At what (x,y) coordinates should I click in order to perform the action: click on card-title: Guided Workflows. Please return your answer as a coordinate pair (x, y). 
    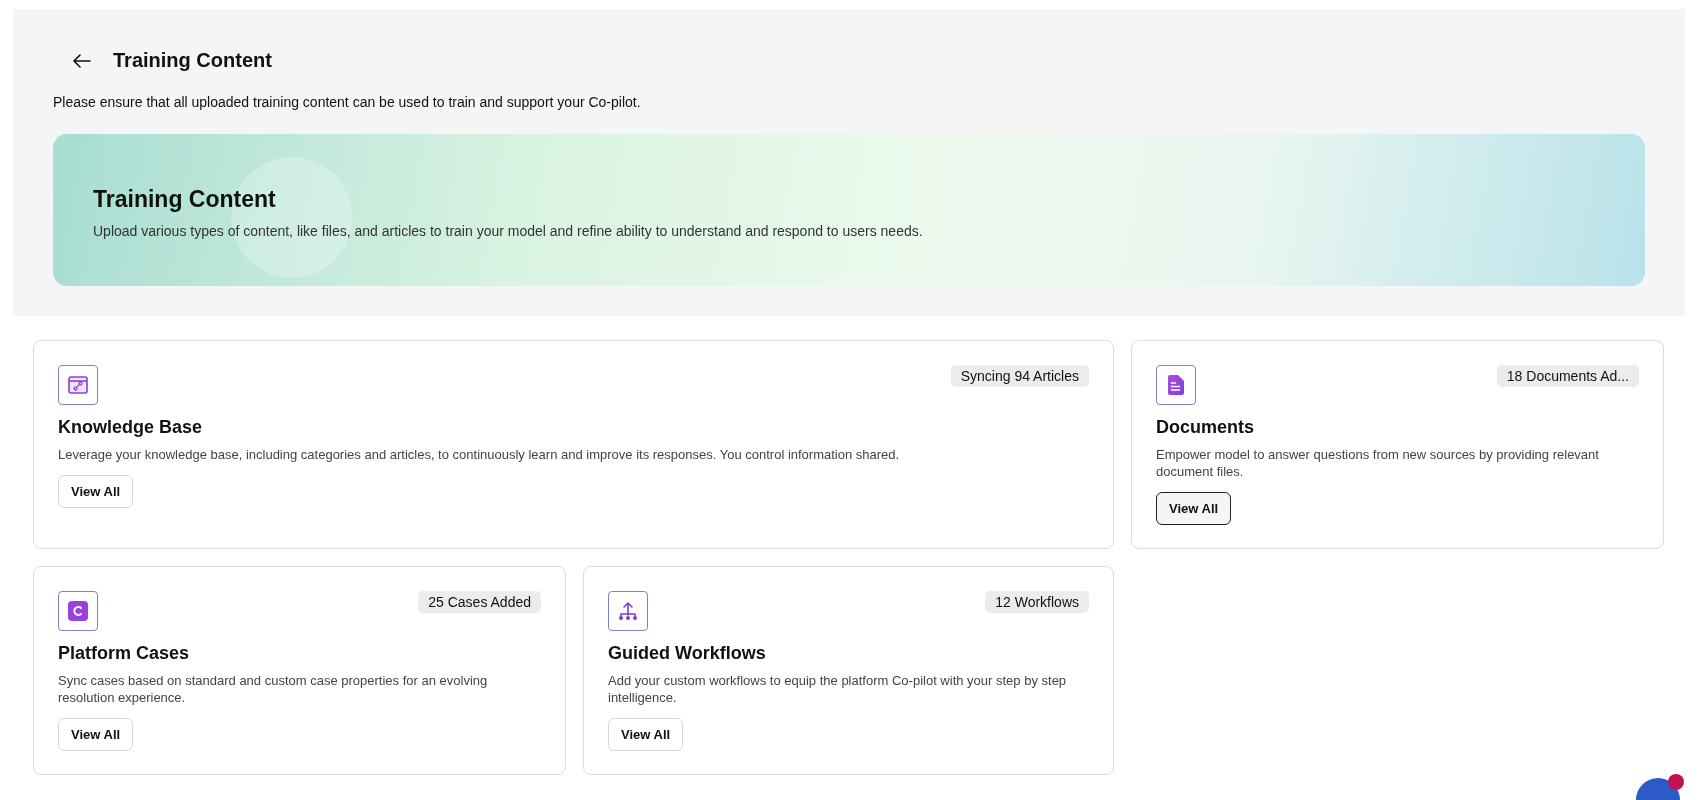
    Looking at the image, I should click on (687, 653).